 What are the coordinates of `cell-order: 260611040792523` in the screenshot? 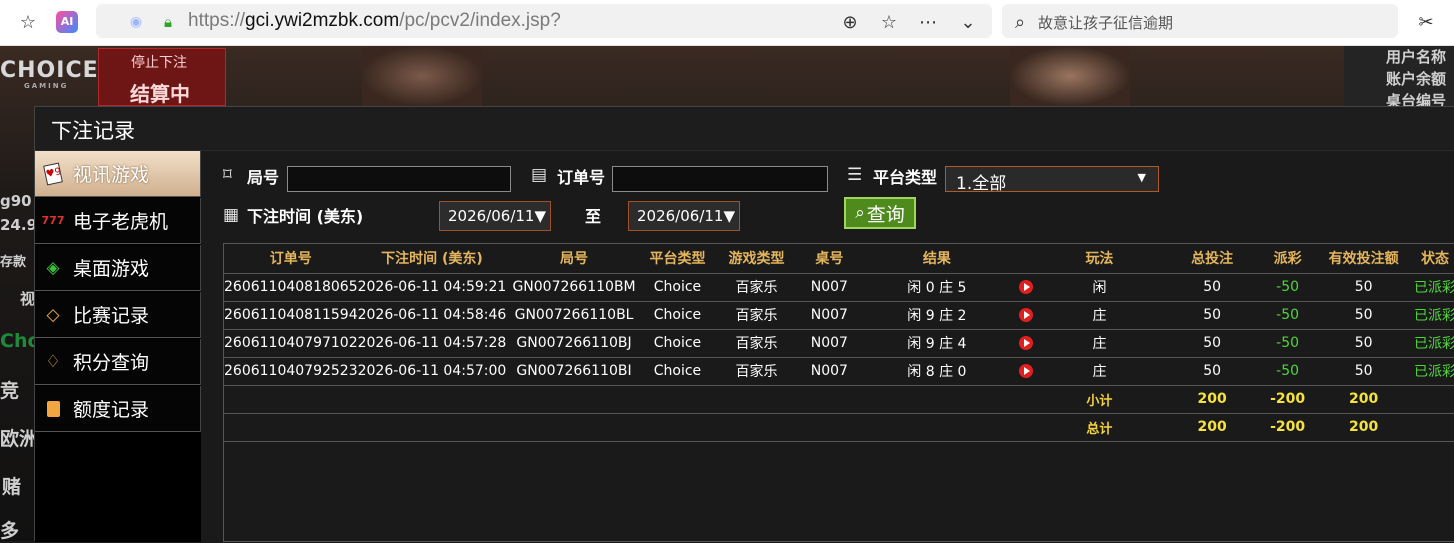 It's located at (291, 371).